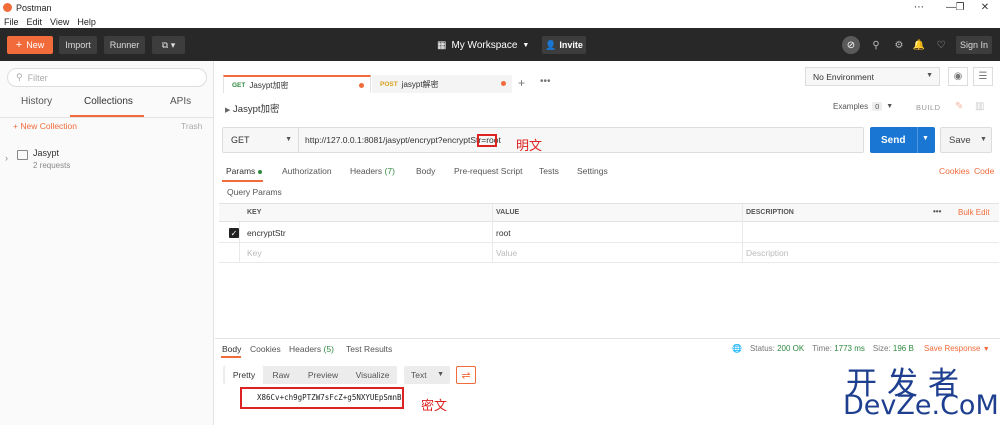 Image resolution: width=1000 pixels, height=425 pixels. Describe the element at coordinates (957, 348) in the screenshot. I see `save-response-button: Save Response ▼` at that location.